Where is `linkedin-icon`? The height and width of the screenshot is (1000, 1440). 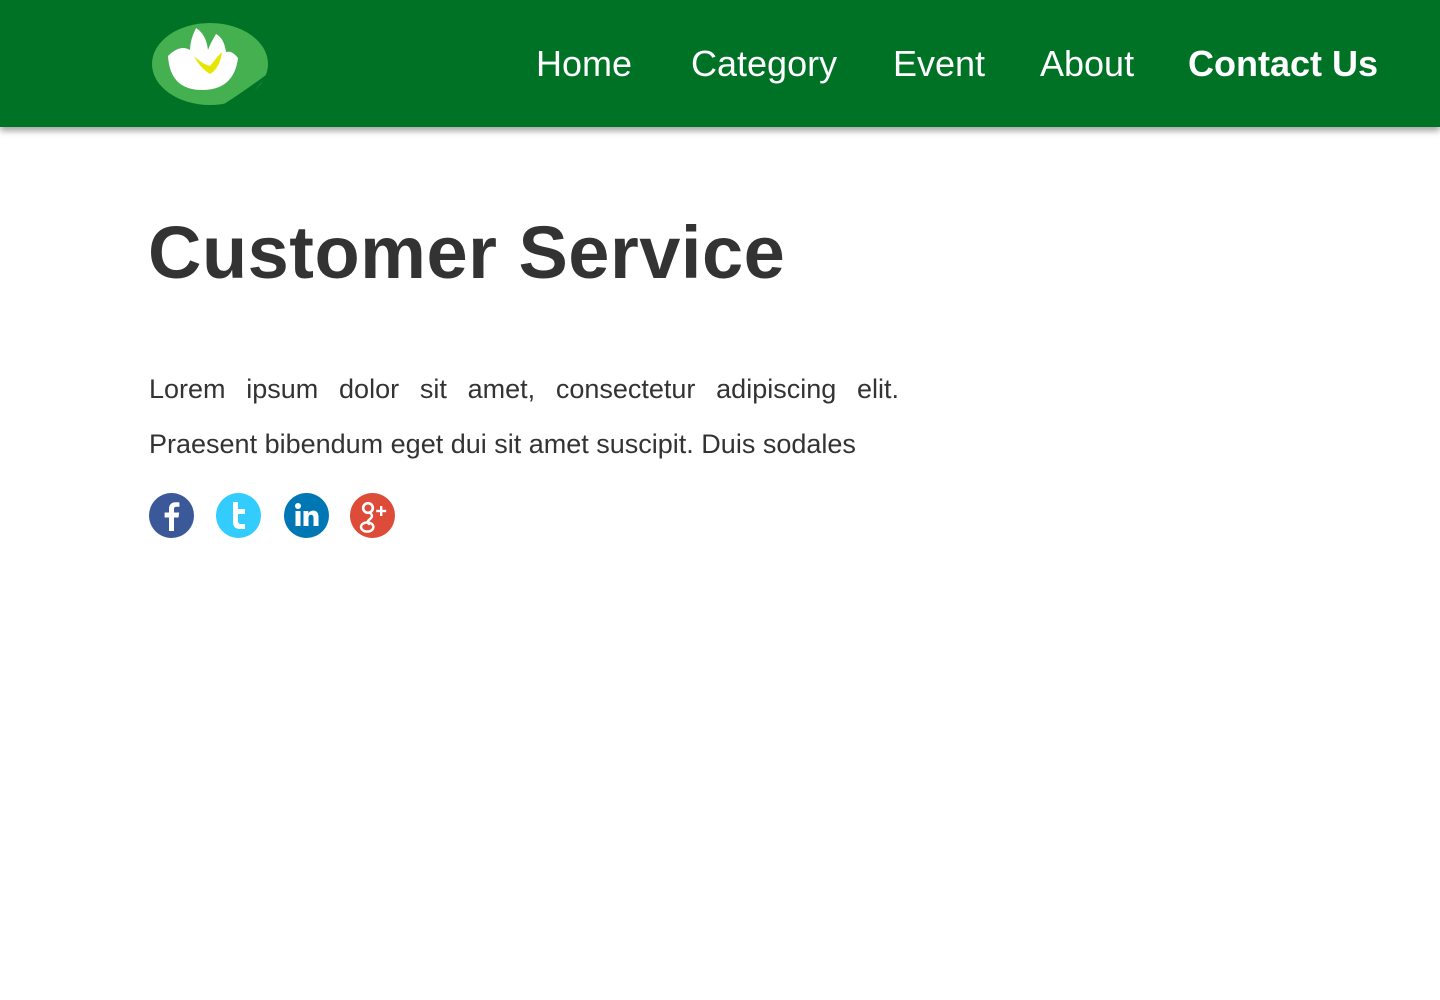 linkedin-icon is located at coordinates (306, 515).